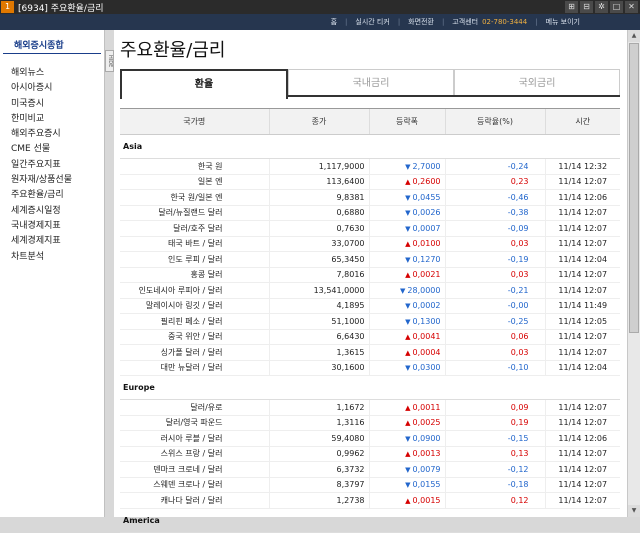 This screenshot has width=640, height=533. I want to click on tab-foreign-rate: 국외금리, so click(537, 82).